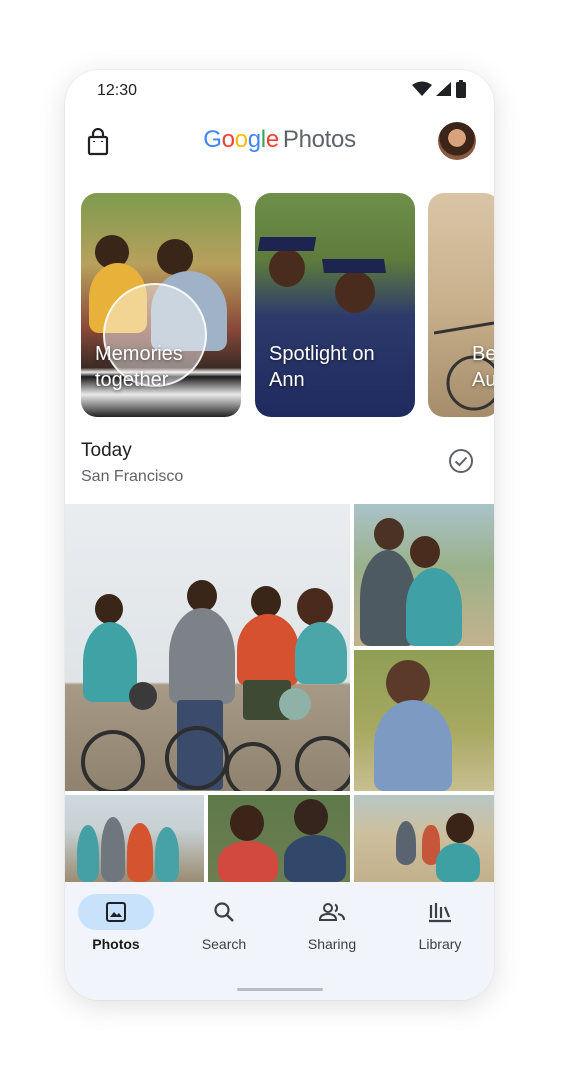 The width and height of the screenshot is (563, 1080). I want to click on app-bar: Google Photos, so click(279, 142).